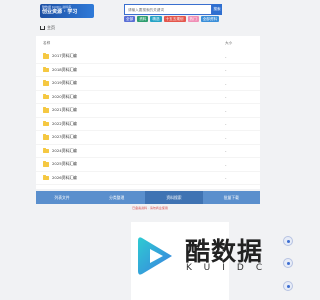 The image size is (320, 300). What do you see at coordinates (231, 197) in the screenshot?
I see `nav-item-download: 批量下载` at bounding box center [231, 197].